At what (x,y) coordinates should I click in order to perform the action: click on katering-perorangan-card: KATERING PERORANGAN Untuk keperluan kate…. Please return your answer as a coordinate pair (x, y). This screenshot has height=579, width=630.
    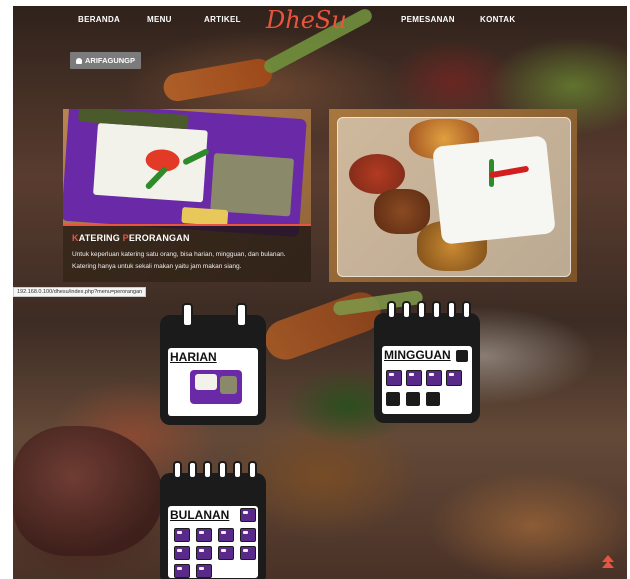
    Looking at the image, I should click on (187, 195).